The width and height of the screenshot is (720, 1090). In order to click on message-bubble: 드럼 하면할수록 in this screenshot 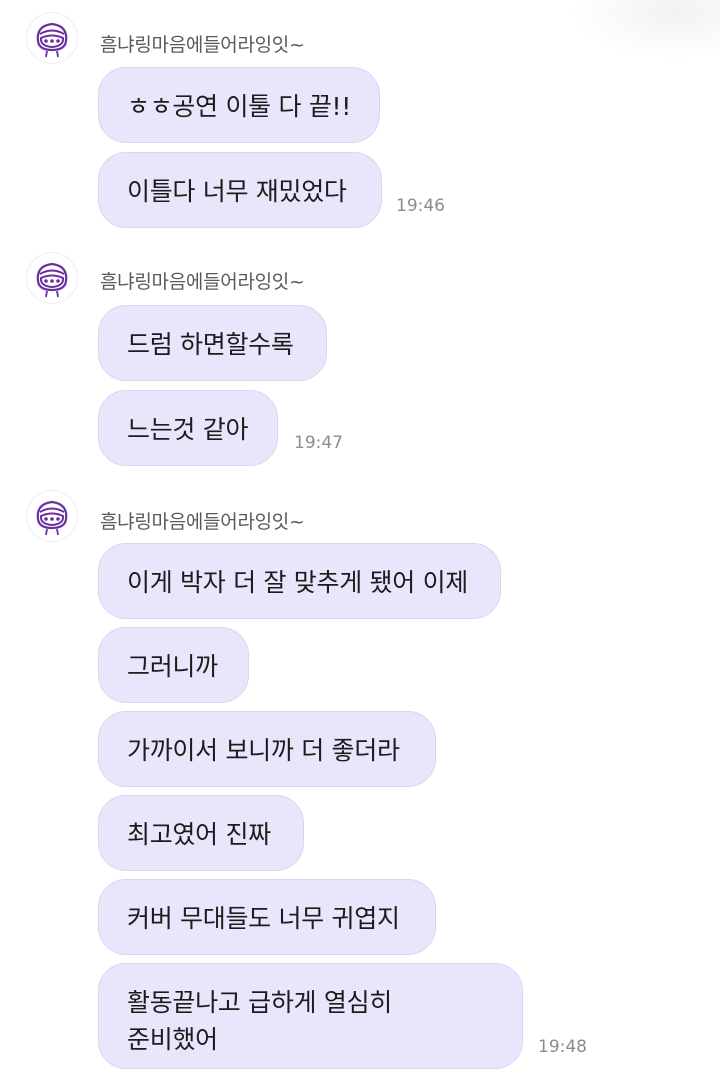, I will do `click(212, 343)`.